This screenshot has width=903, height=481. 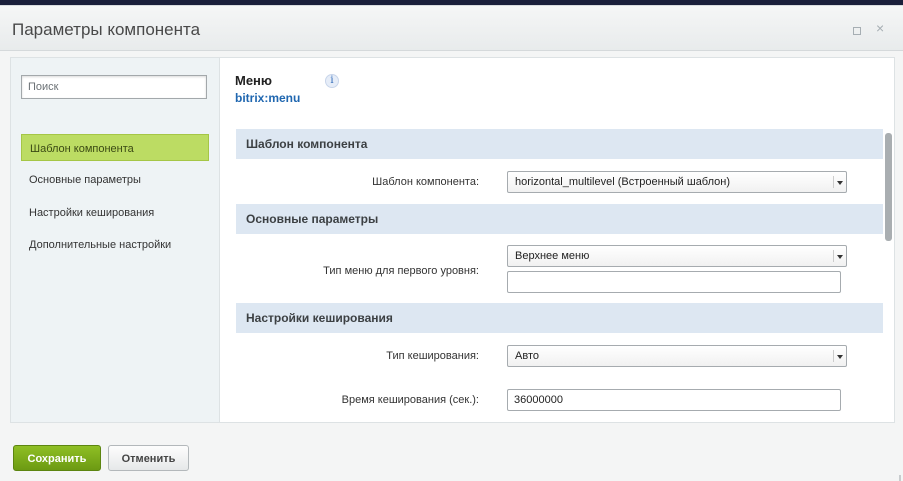 What do you see at coordinates (100, 245) in the screenshot?
I see `sidebar-item-label: Дополнительные настройки` at bounding box center [100, 245].